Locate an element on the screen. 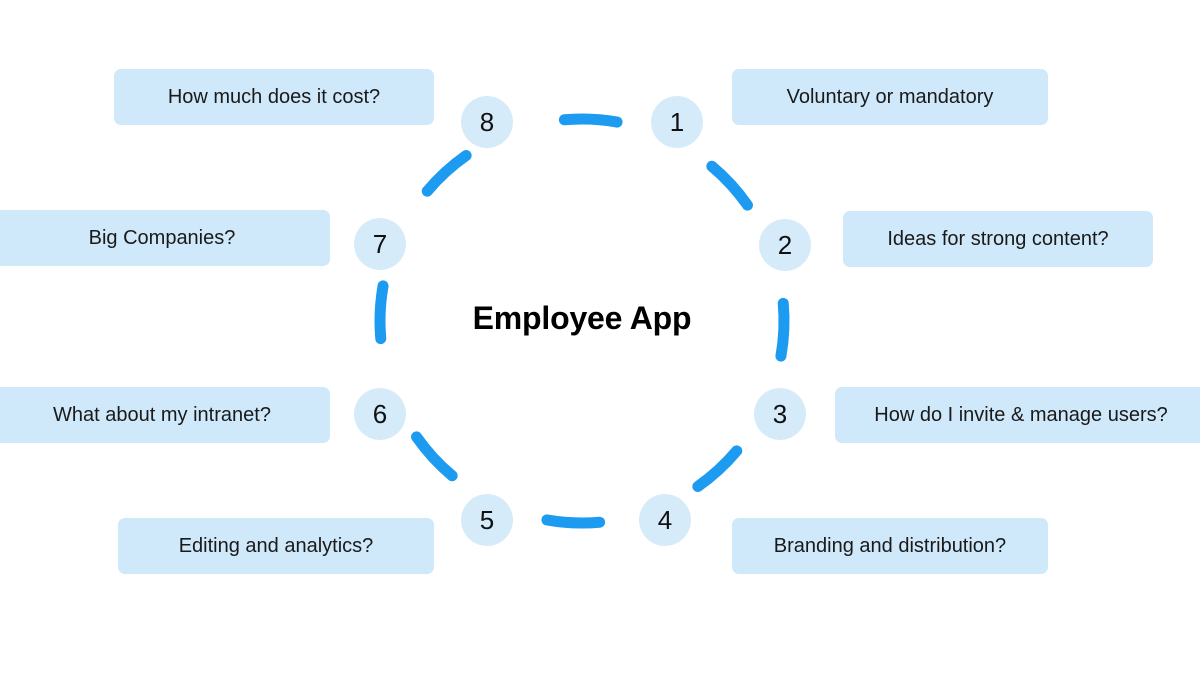 The width and height of the screenshot is (1200, 673). node-8: 8 is located at coordinates (487, 122).